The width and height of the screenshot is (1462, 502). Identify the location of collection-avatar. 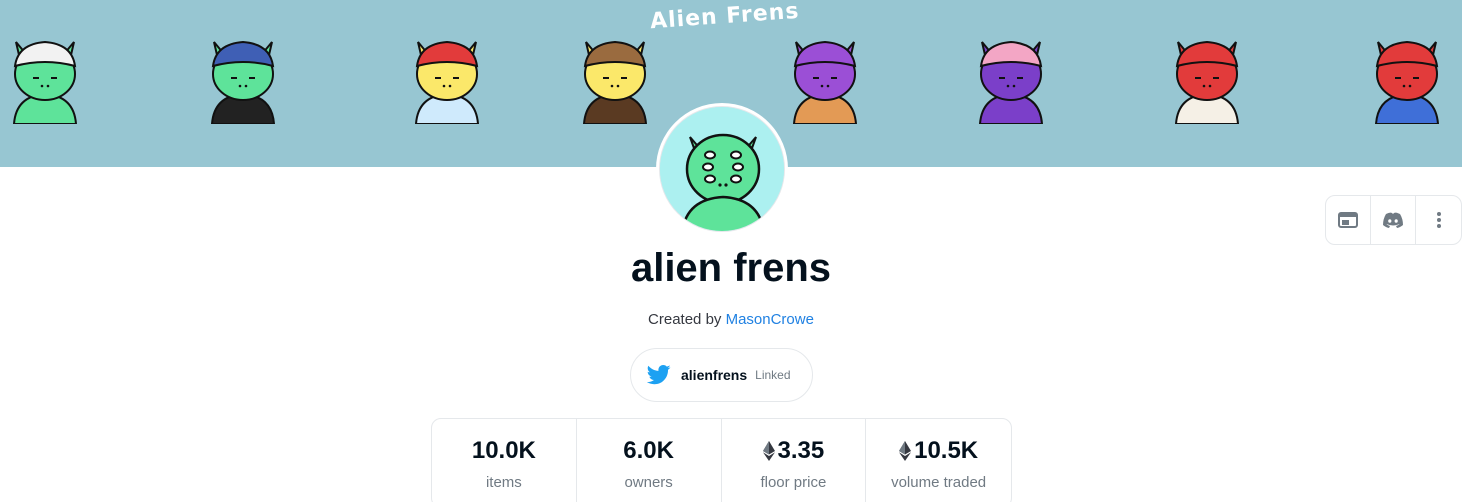
(722, 169).